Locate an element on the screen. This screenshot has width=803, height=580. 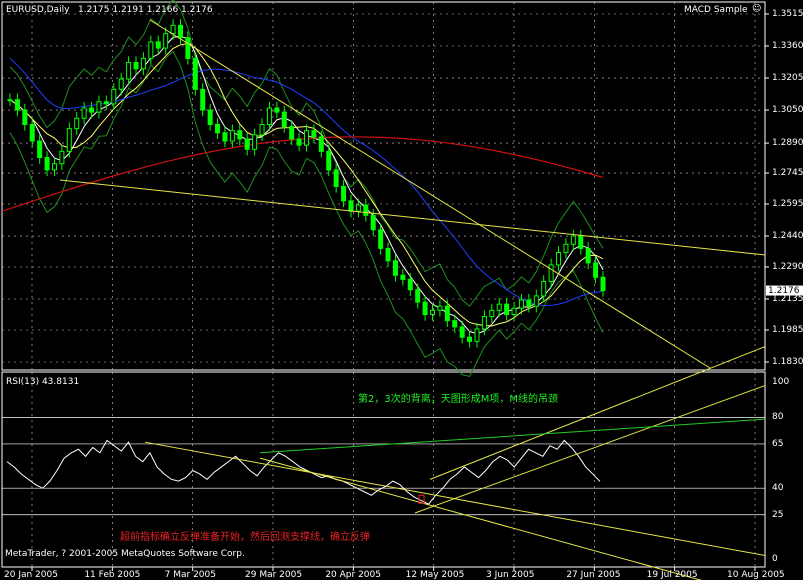
expert-advisor-label: MACD Sample is located at coordinates (716, 10).